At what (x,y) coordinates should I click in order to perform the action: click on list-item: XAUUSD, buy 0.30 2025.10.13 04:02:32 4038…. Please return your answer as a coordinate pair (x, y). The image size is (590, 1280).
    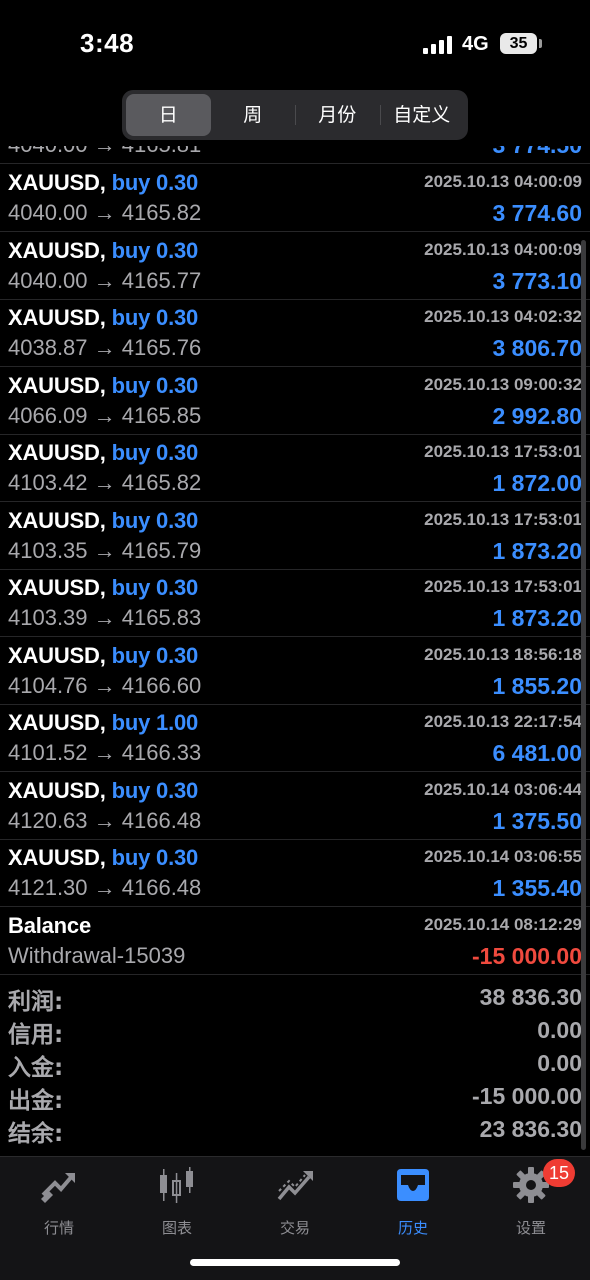
    Looking at the image, I should click on (295, 333).